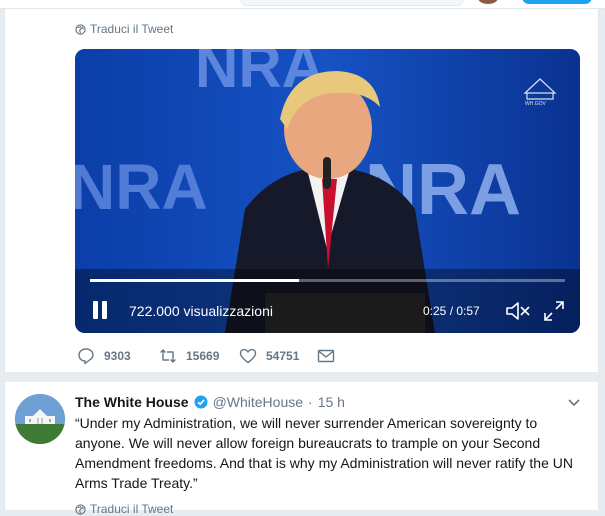 The width and height of the screenshot is (605, 516). What do you see at coordinates (352, 3) in the screenshot?
I see `search-input` at bounding box center [352, 3].